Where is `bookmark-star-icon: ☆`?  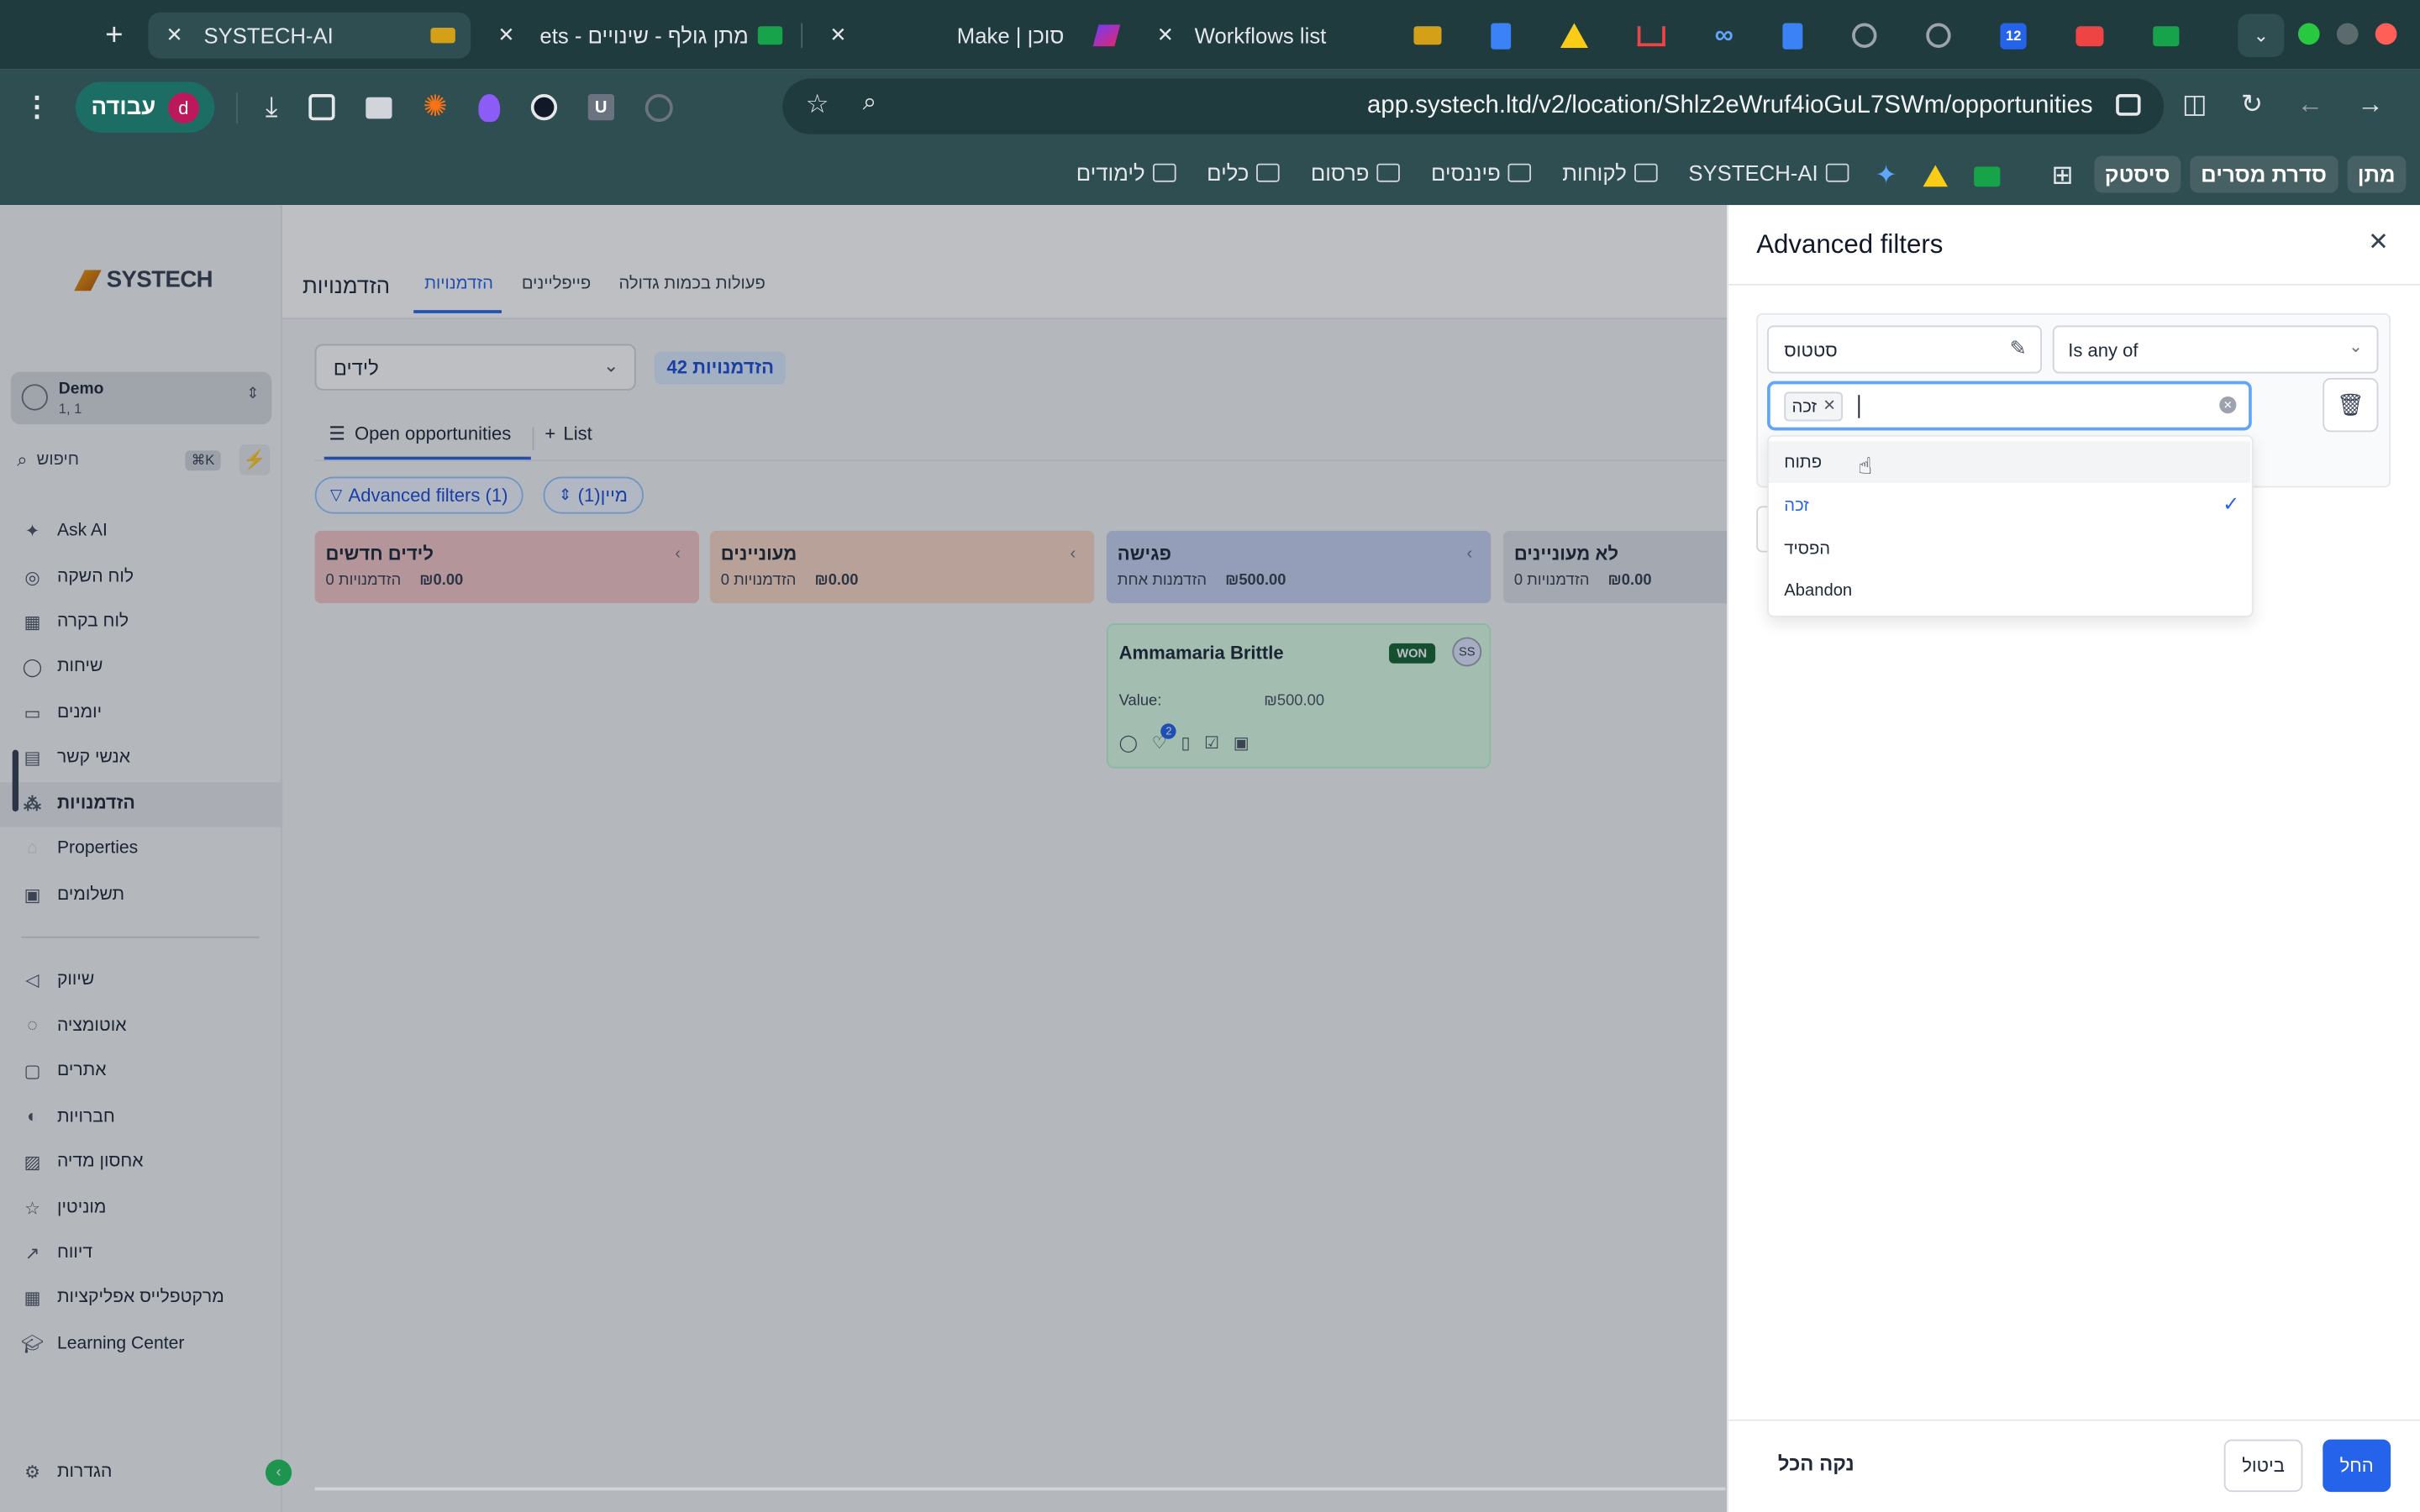
bookmark-star-icon: ☆ is located at coordinates (817, 105).